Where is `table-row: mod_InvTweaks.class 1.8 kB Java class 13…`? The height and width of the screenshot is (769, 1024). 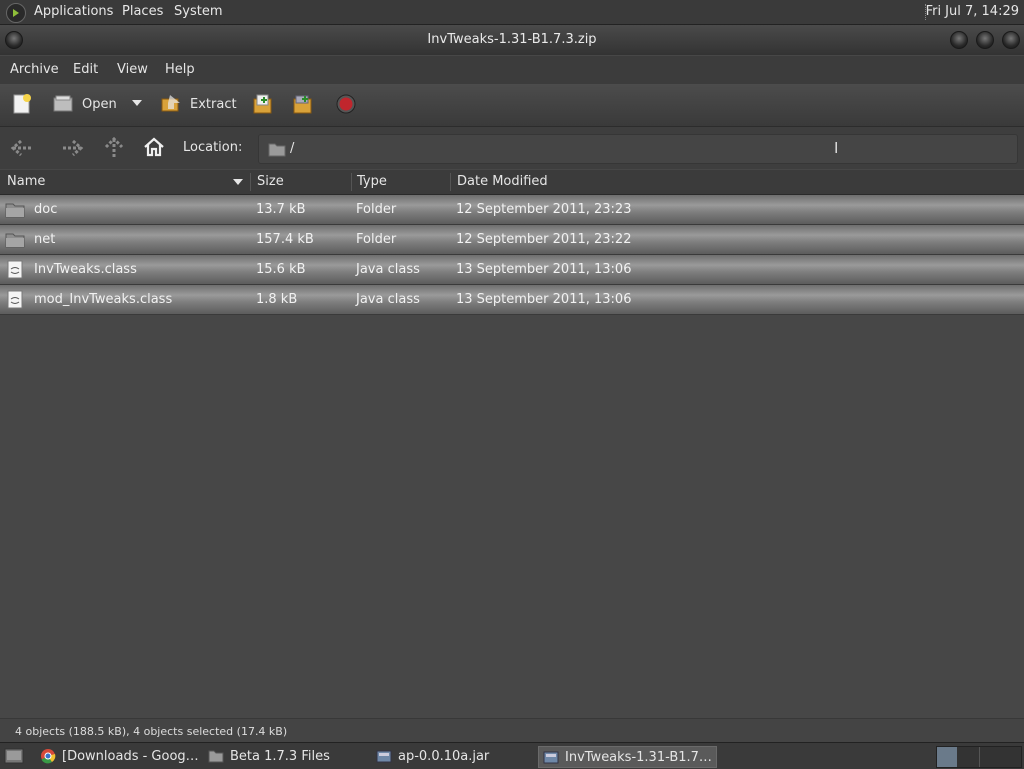 table-row: mod_InvTweaks.class 1.8 kB Java class 13… is located at coordinates (512, 300).